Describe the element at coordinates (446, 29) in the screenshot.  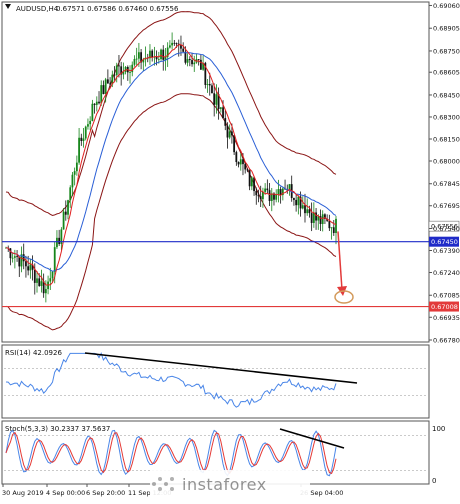
I see `price-tick-label: 0.68905` at that location.